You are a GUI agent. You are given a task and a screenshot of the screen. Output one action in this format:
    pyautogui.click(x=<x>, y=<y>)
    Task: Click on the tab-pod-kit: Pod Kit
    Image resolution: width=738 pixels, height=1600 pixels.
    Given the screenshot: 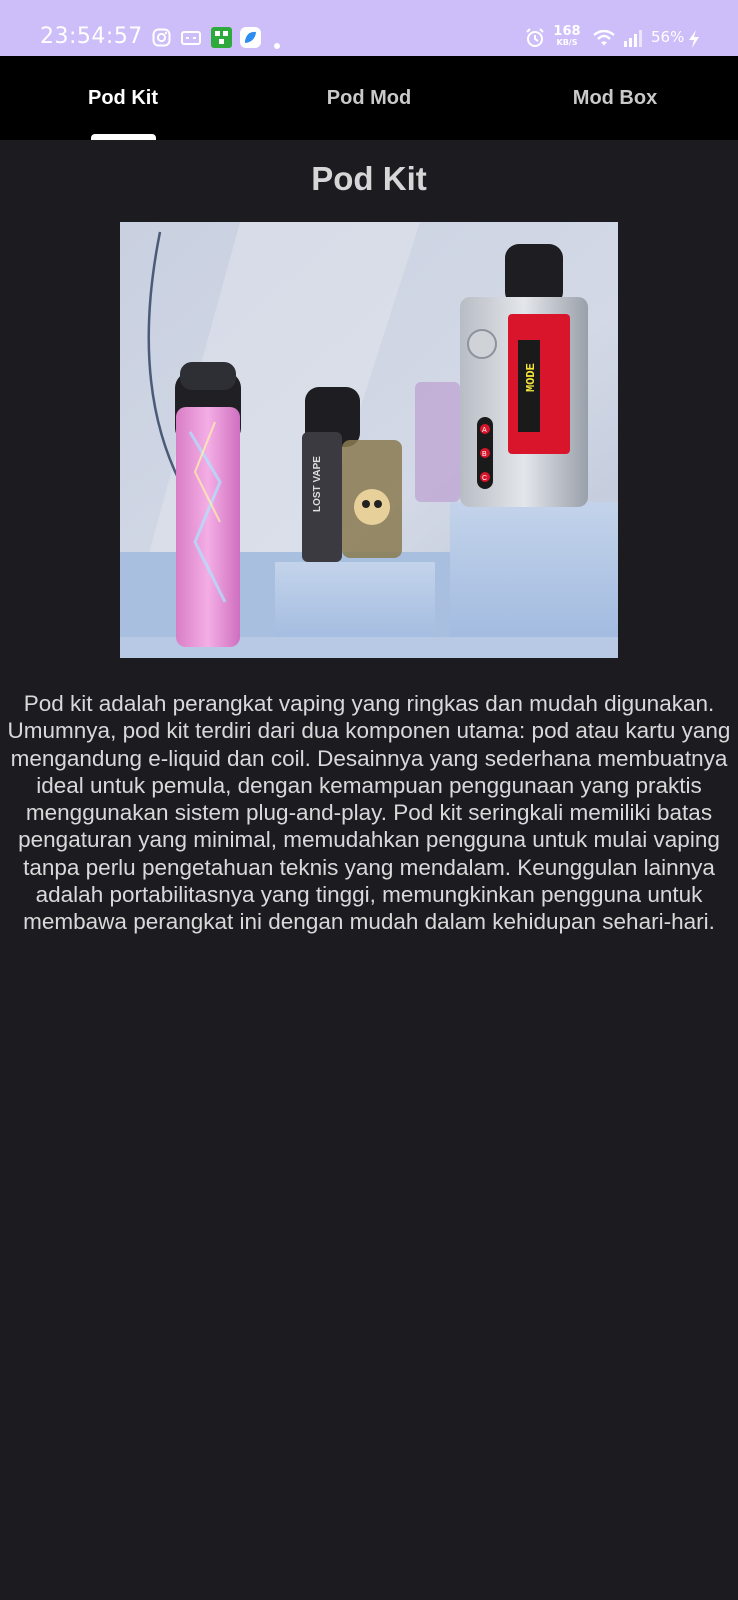 What is the action you would take?
    pyautogui.click(x=123, y=98)
    